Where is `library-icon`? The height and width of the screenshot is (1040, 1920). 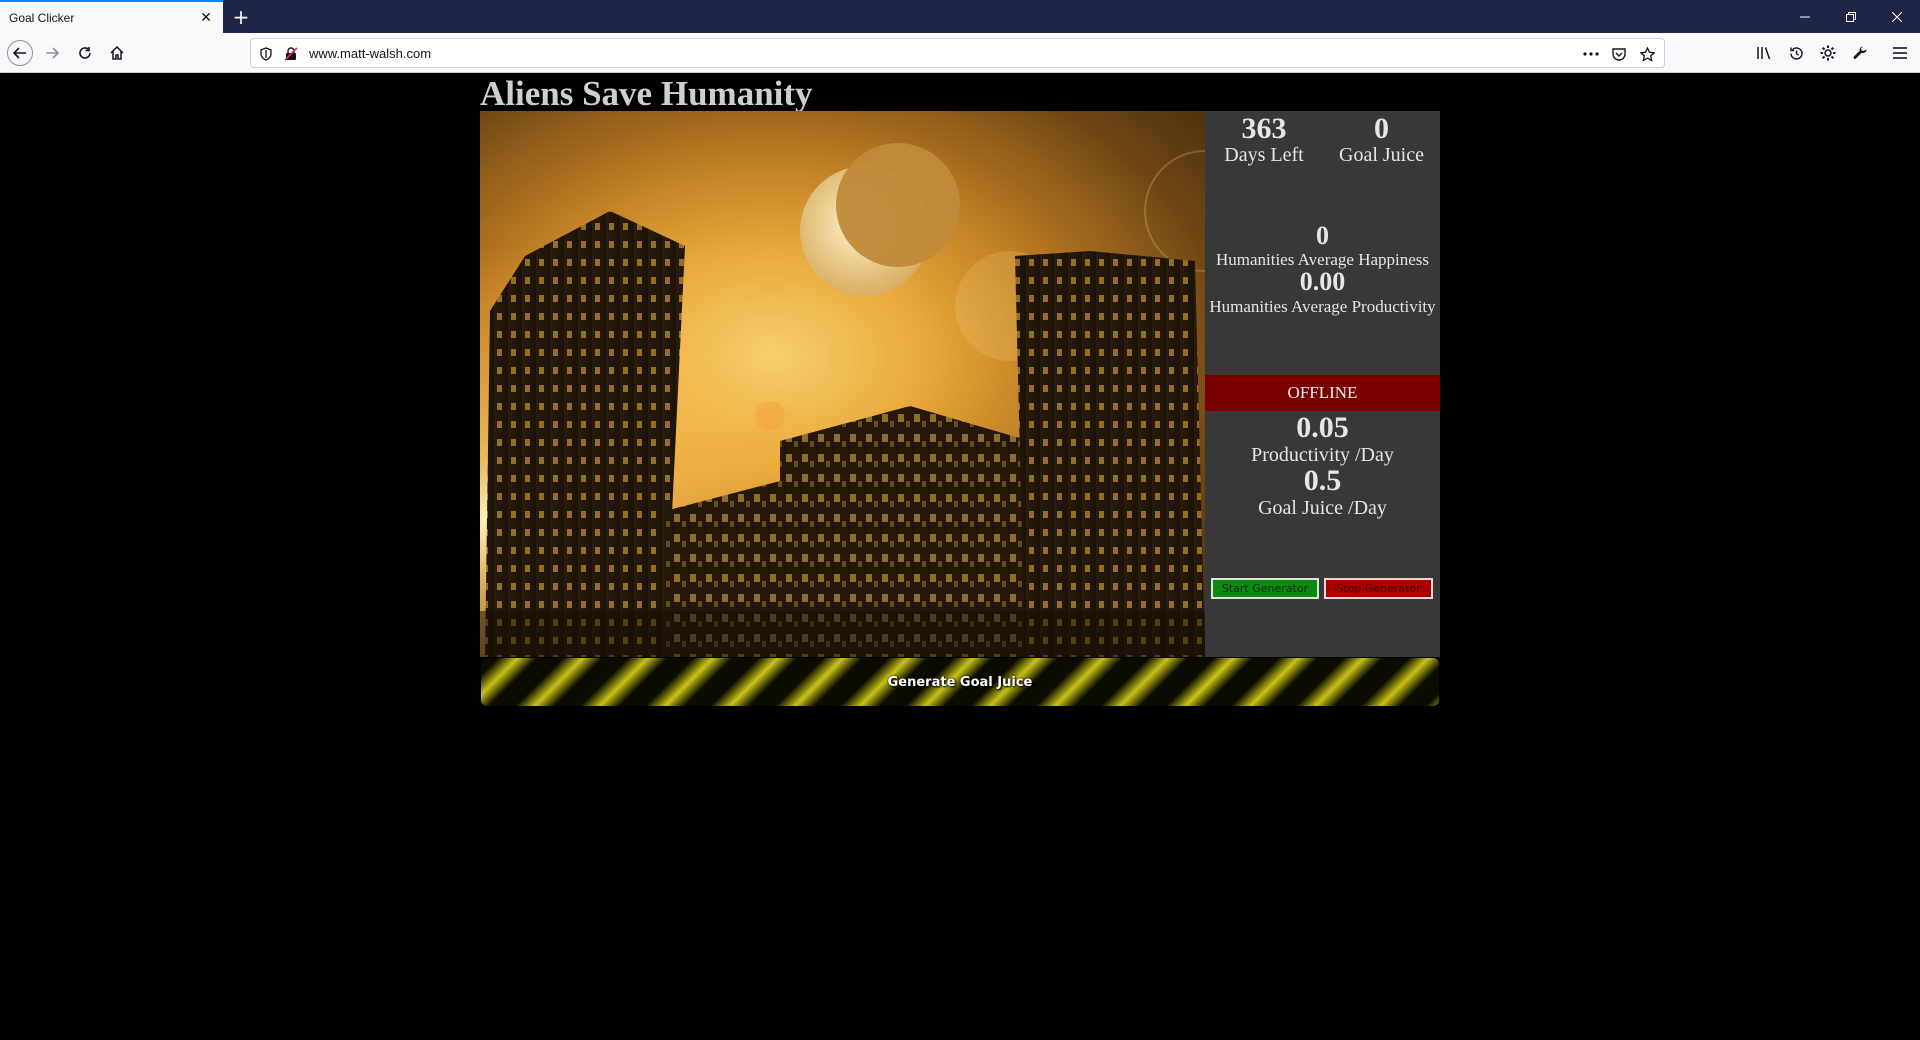 library-icon is located at coordinates (1764, 53).